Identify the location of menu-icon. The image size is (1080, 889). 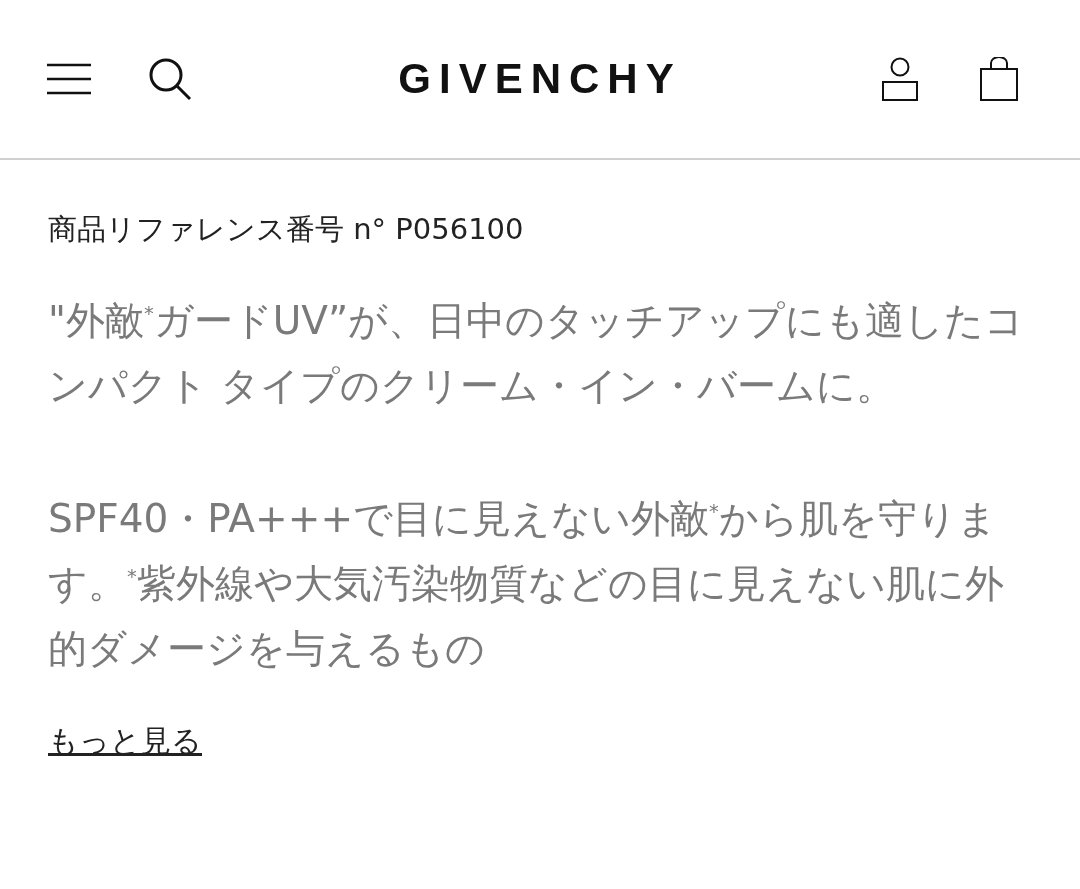
(69, 79).